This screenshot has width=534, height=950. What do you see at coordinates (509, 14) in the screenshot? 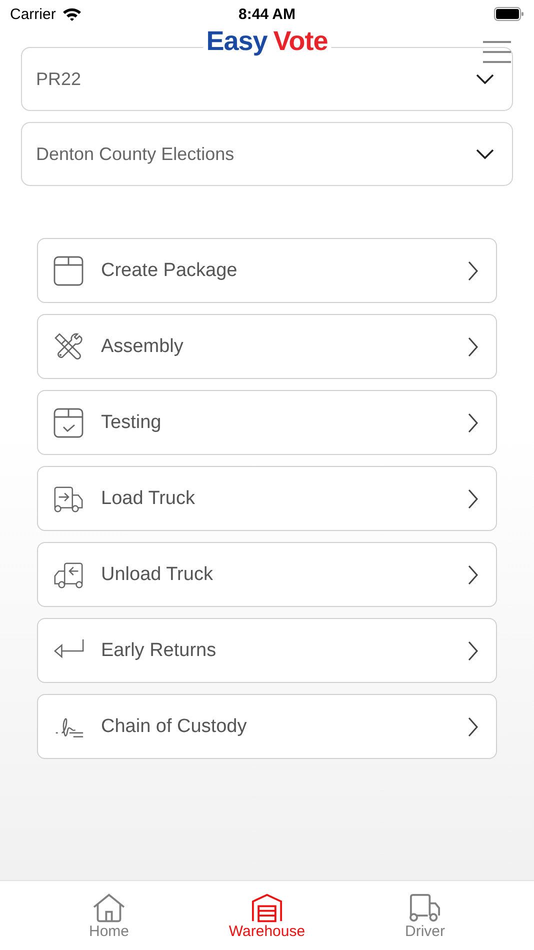
I see `battery-icon` at bounding box center [509, 14].